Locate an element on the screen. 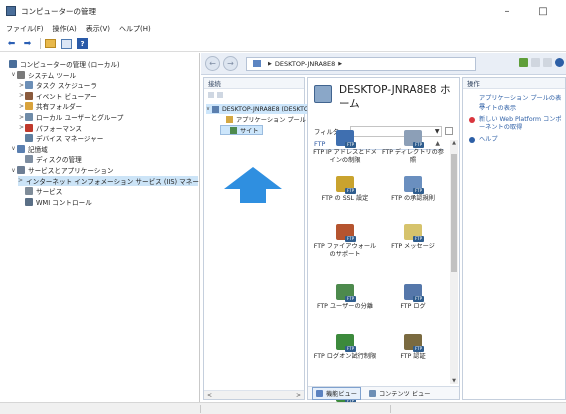 The height and width of the screenshot is (414, 566). tree-item: > パフォーマンス is located at coordinates (50, 128).